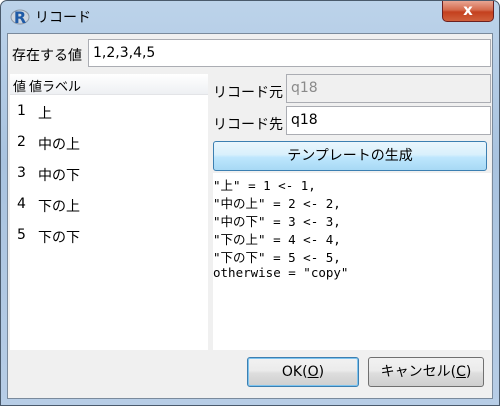  What do you see at coordinates (109, 173) in the screenshot?
I see `list-item: 3 中の下` at bounding box center [109, 173].